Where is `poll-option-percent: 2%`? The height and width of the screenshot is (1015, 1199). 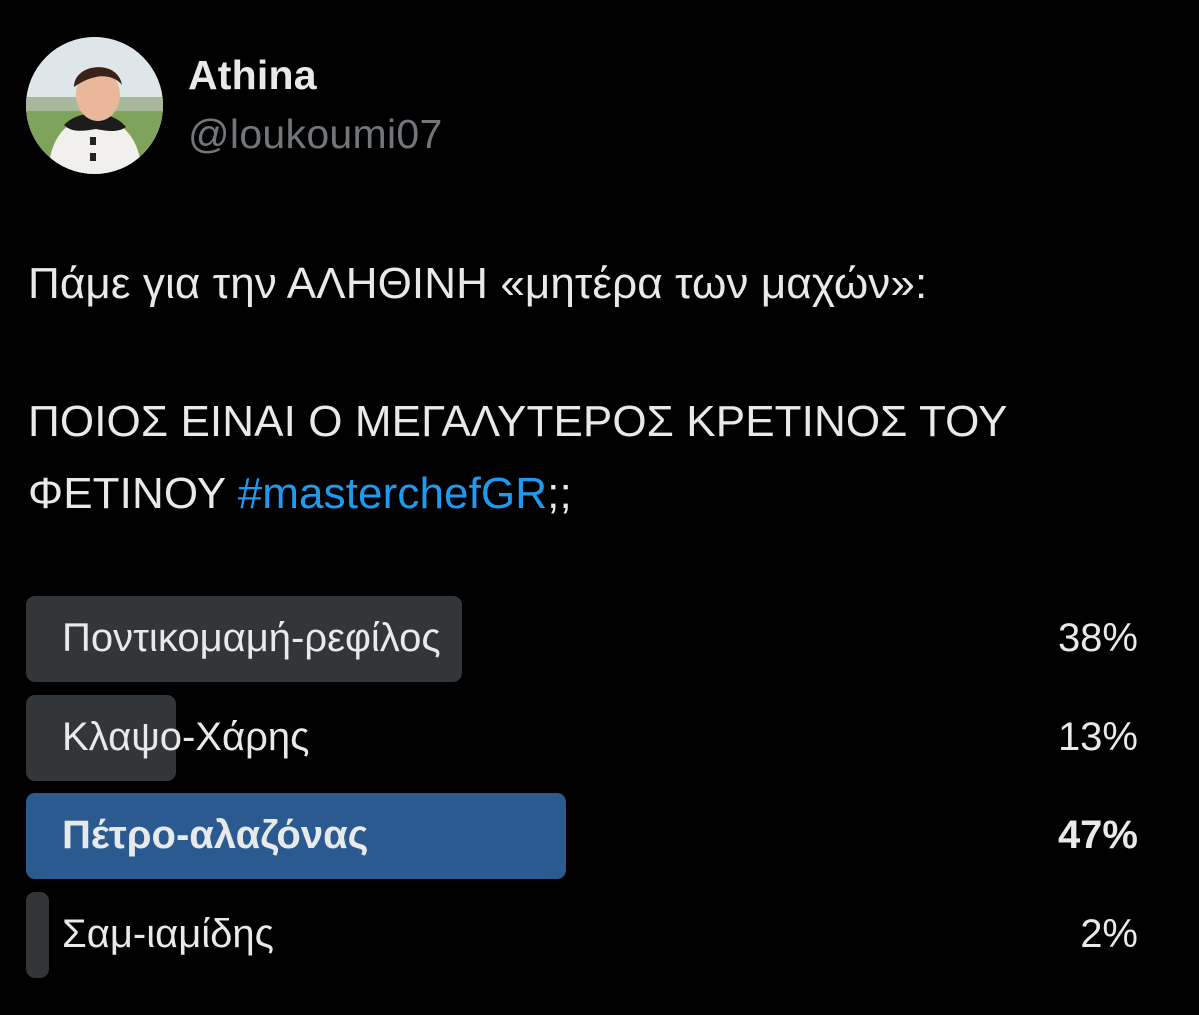 poll-option-percent: 2% is located at coordinates (1109, 934).